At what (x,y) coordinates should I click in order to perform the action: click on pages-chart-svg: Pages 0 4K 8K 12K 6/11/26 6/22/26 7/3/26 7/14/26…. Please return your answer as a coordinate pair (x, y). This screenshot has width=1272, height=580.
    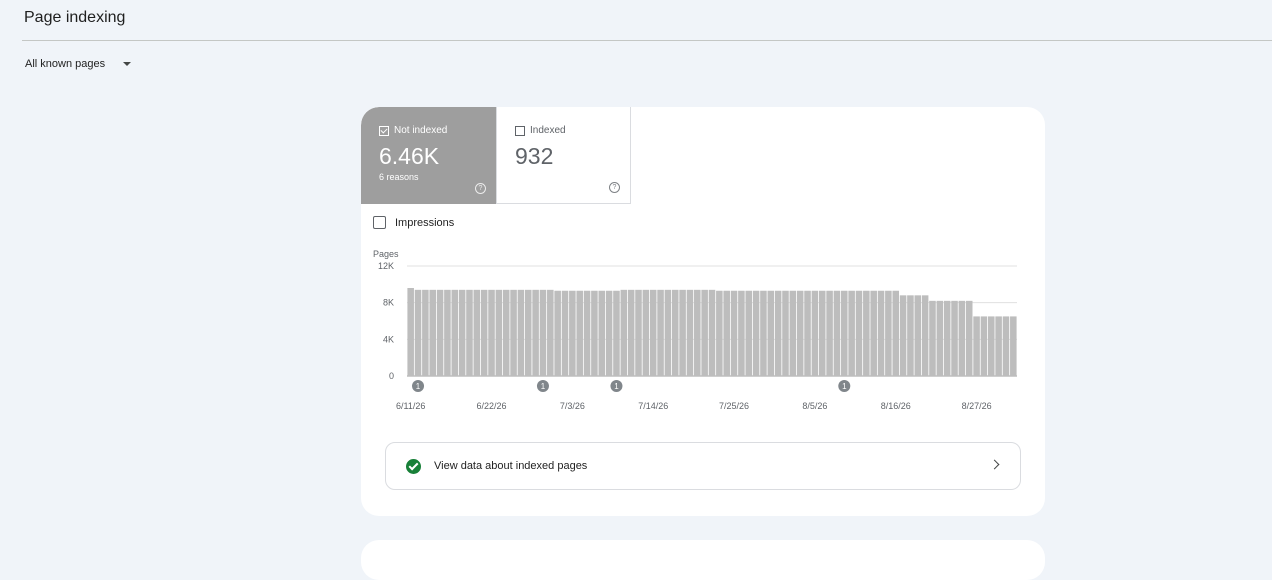
    Looking at the image, I should click on (695, 330).